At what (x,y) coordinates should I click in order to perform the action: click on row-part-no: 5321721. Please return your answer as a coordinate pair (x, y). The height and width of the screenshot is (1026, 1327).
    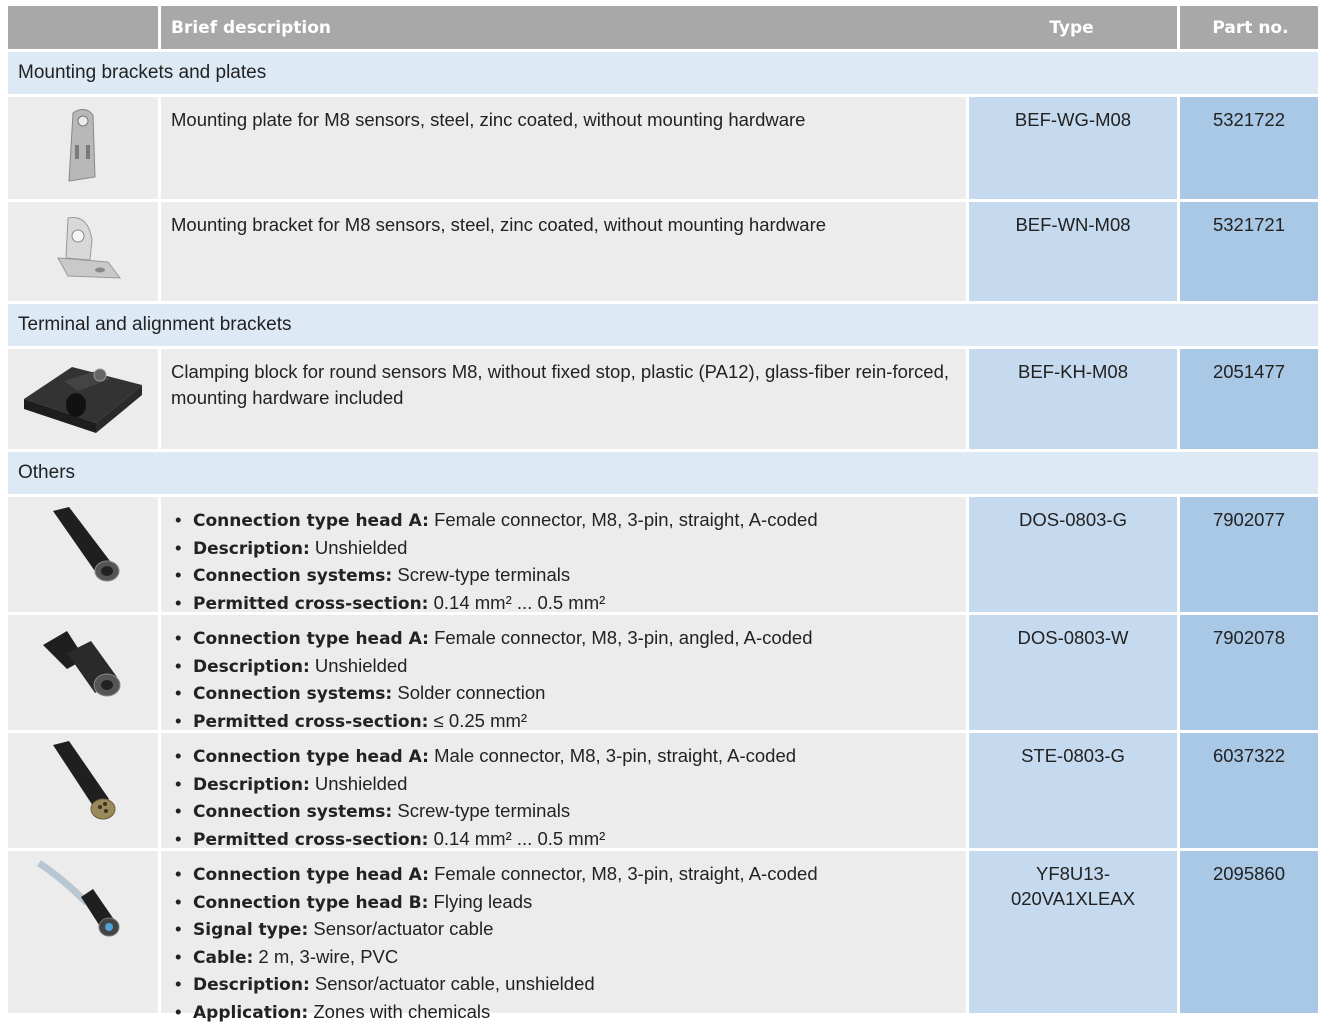
    Looking at the image, I should click on (1247, 251).